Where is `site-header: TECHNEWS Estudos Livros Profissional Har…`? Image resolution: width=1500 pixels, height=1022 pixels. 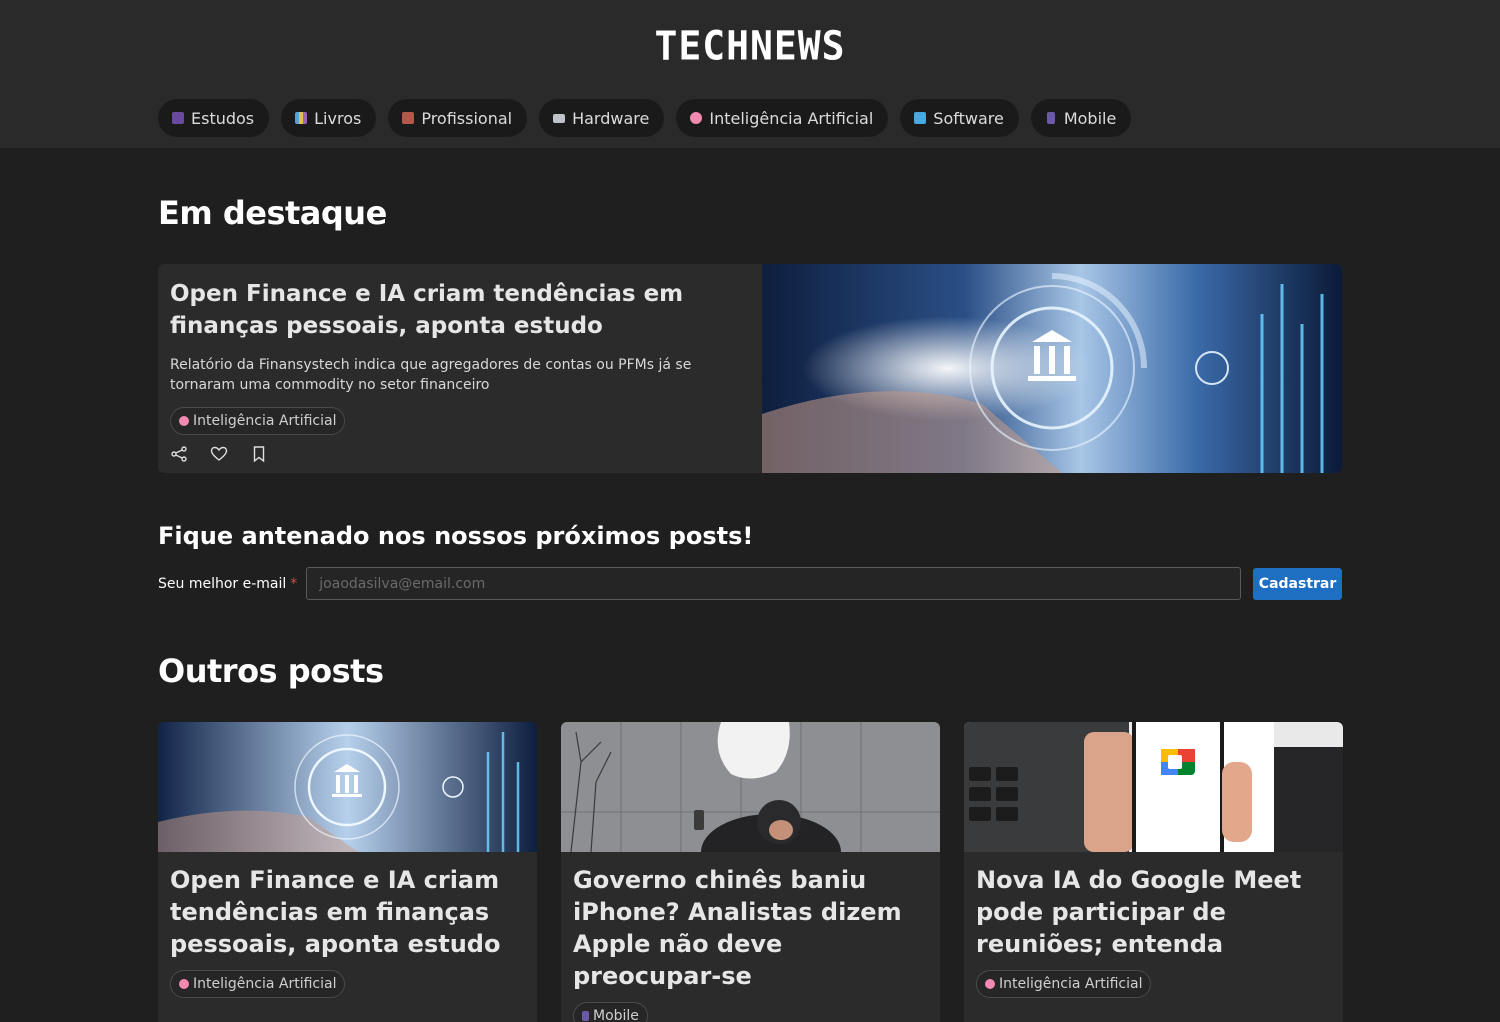
site-header: TECHNEWS Estudos Livros Profissional Har… is located at coordinates (750, 74).